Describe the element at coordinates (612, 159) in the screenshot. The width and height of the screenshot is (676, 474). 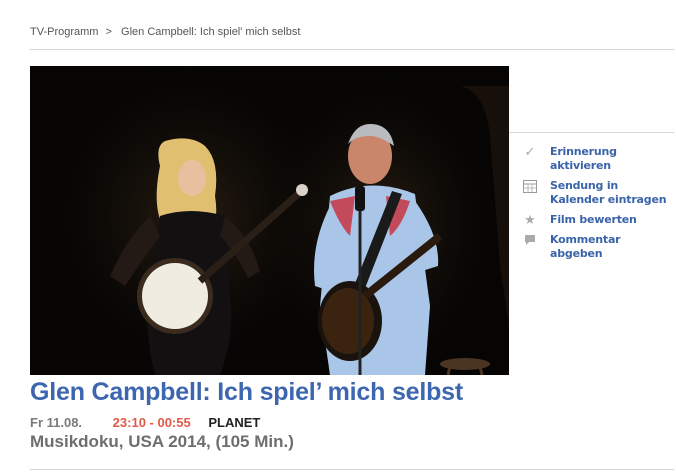
I see `reminder-action-label: Erinnerung aktivieren` at that location.